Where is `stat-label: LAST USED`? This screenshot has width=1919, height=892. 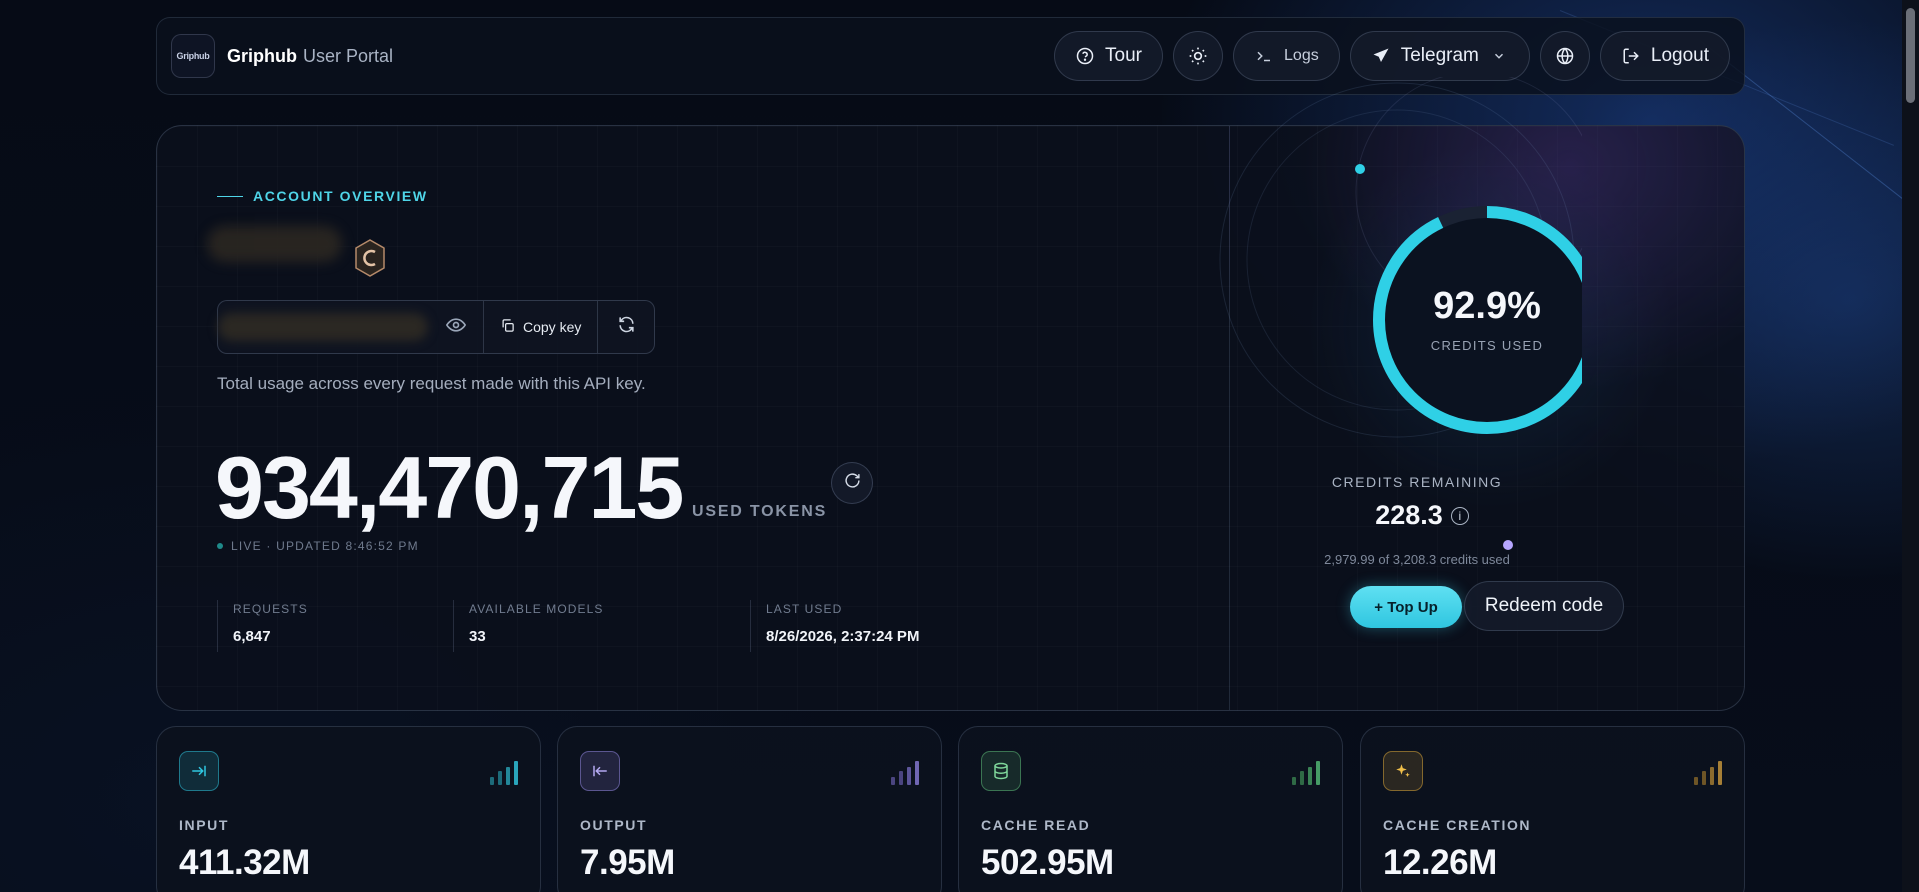 stat-label: LAST USED is located at coordinates (804, 609).